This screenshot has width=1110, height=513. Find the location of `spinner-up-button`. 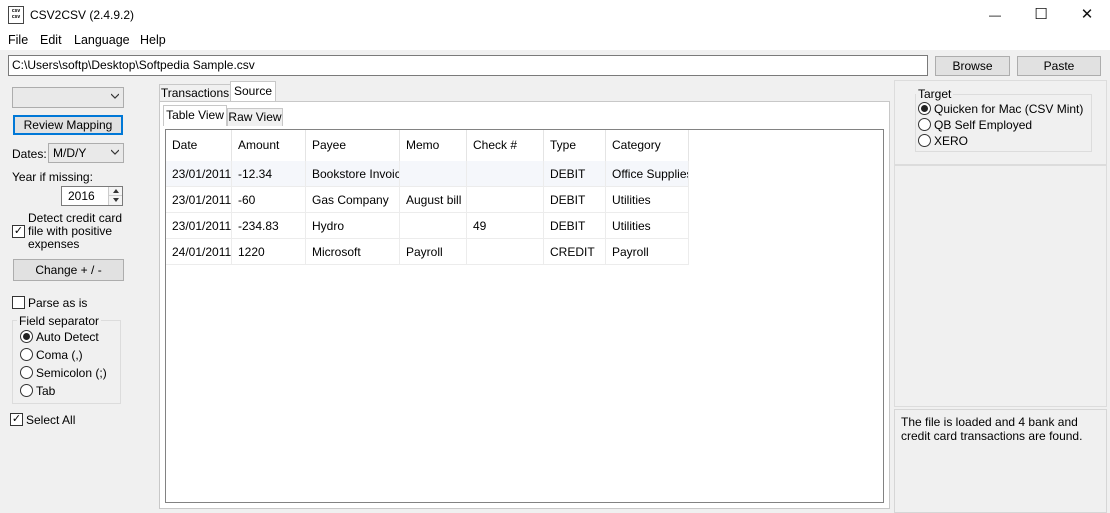

spinner-up-button is located at coordinates (115, 191).